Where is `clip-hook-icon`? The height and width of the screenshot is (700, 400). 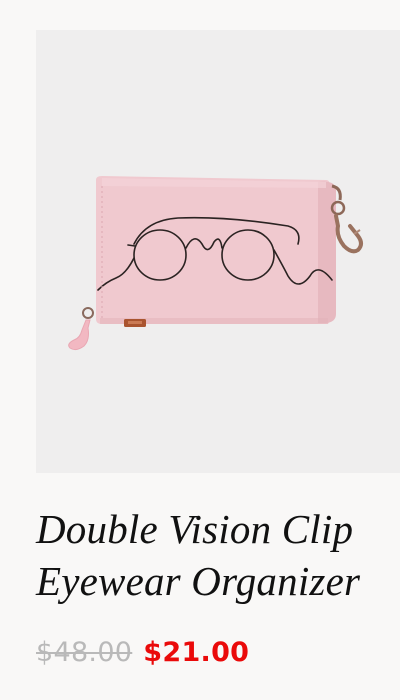 clip-hook-icon is located at coordinates (346, 219).